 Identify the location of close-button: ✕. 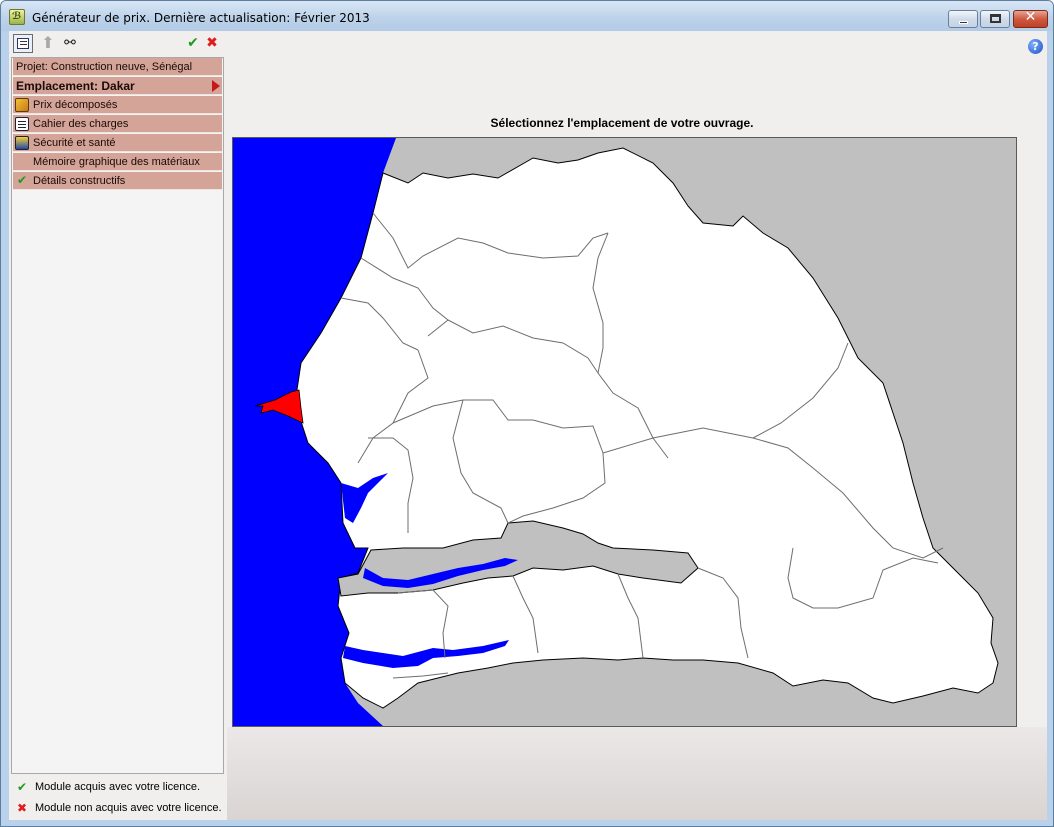
(1030, 18).